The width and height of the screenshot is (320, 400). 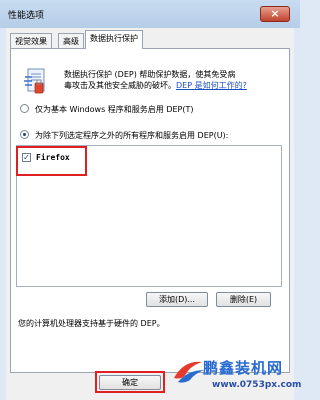 What do you see at coordinates (120, 85) in the screenshot?
I see `dep-description-line2: 毒攻击及其他安全威胁的破坏。` at bounding box center [120, 85].